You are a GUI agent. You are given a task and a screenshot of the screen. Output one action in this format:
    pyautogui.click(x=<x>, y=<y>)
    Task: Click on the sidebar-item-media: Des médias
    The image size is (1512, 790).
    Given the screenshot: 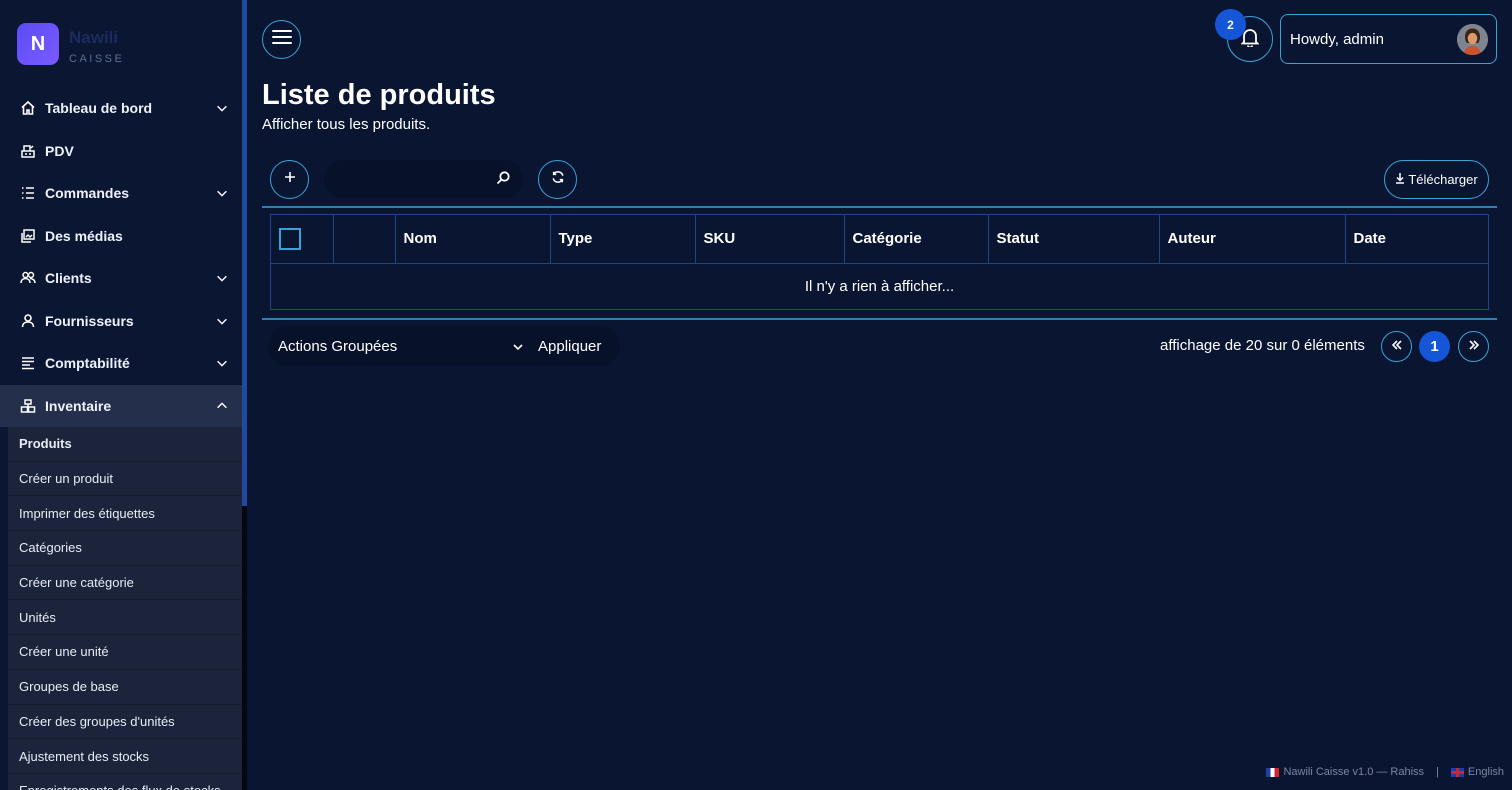 What is the action you would take?
    pyautogui.click(x=121, y=236)
    